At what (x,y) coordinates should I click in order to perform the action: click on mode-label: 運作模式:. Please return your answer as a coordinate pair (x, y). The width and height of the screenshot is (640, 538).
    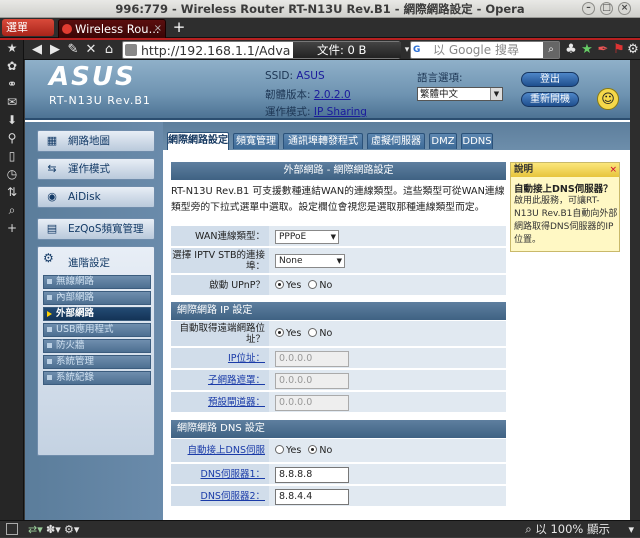
    Looking at the image, I should click on (288, 112).